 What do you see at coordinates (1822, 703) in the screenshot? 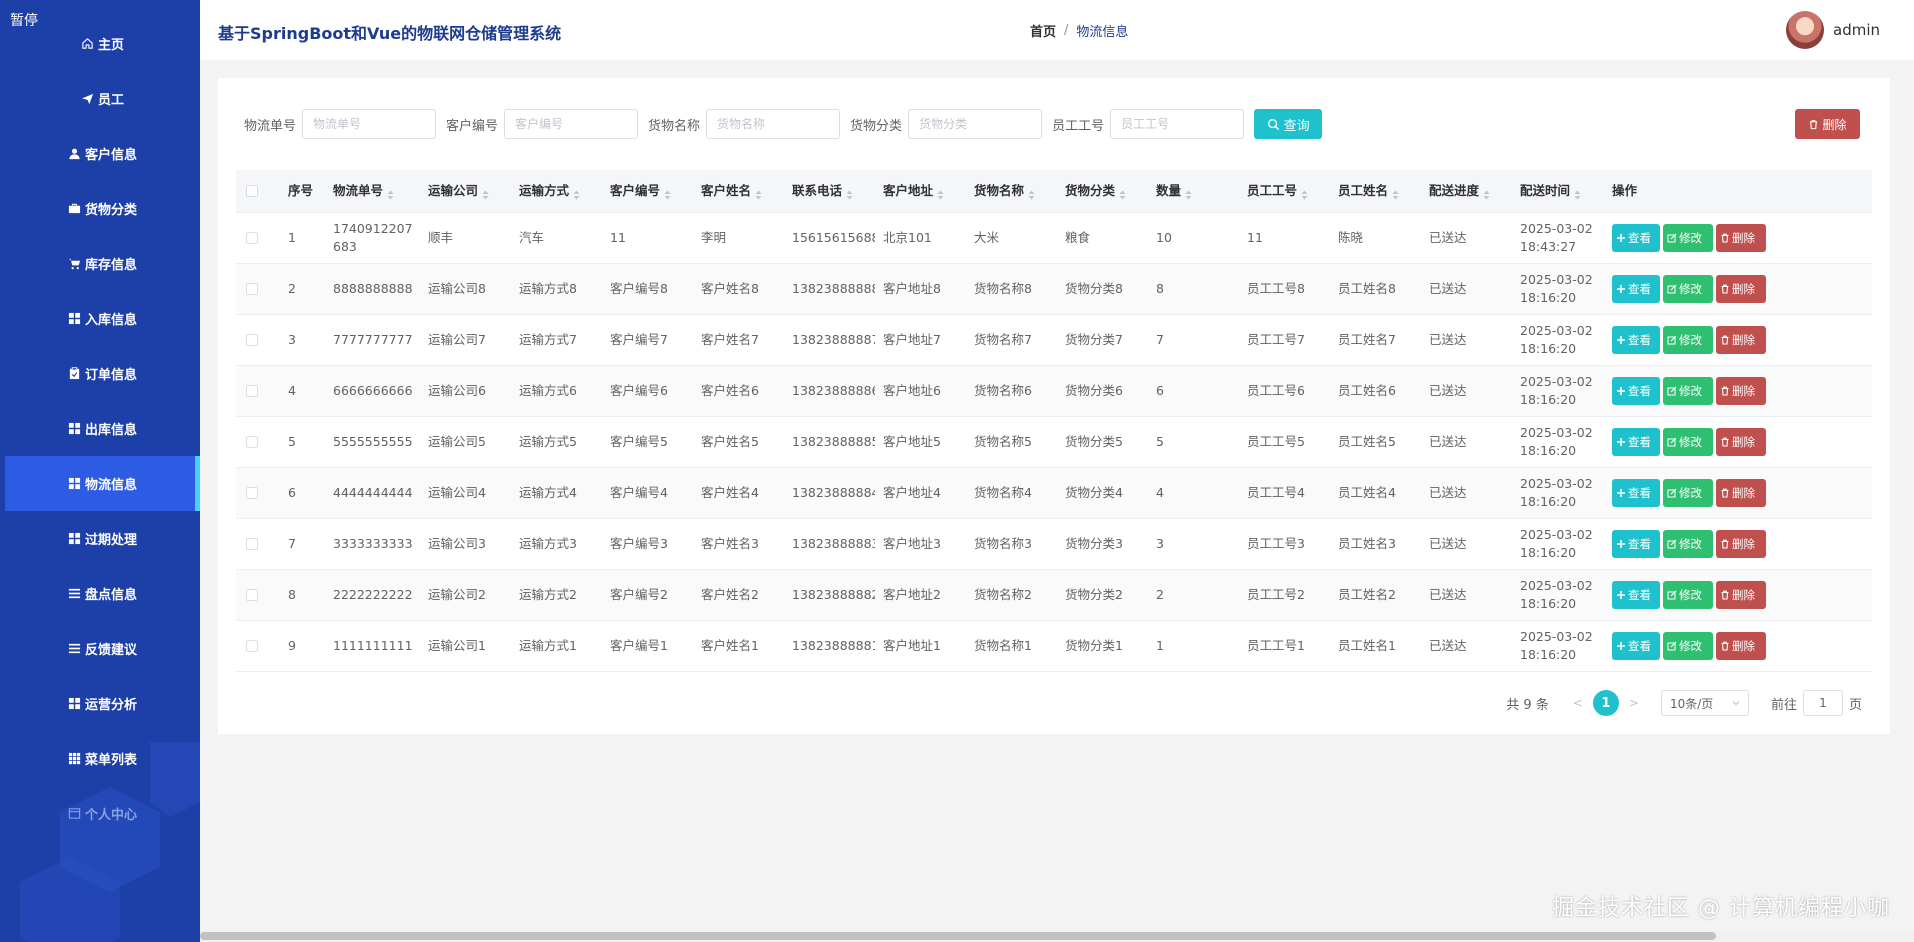
I see `goto-page-input` at bounding box center [1822, 703].